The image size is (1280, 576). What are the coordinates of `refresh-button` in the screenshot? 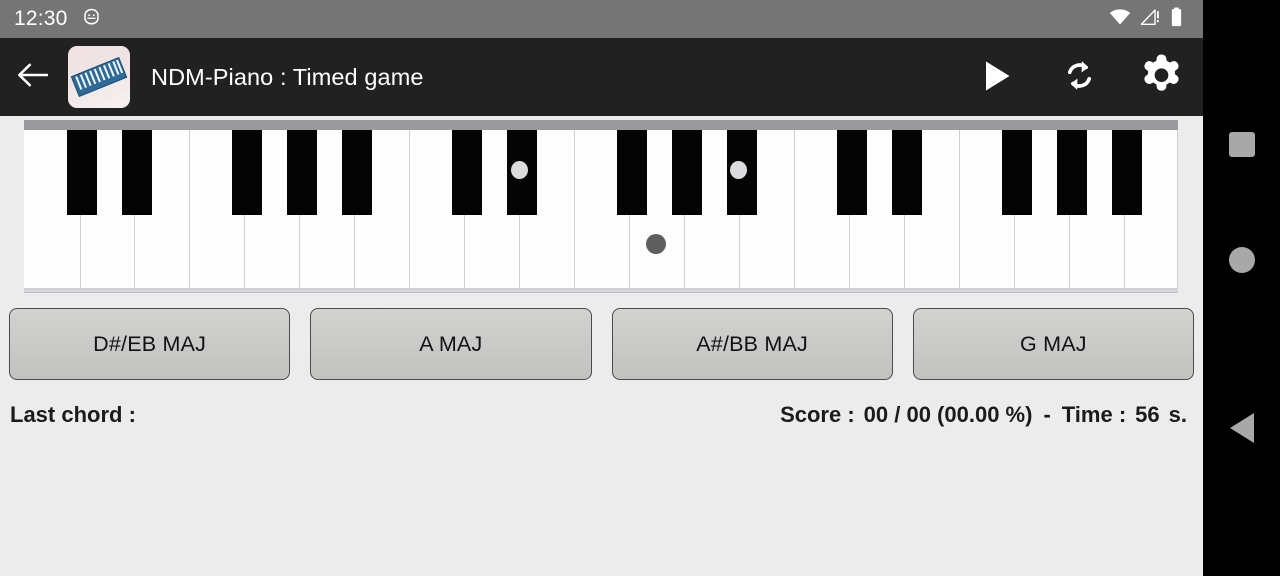 It's located at (1079, 77).